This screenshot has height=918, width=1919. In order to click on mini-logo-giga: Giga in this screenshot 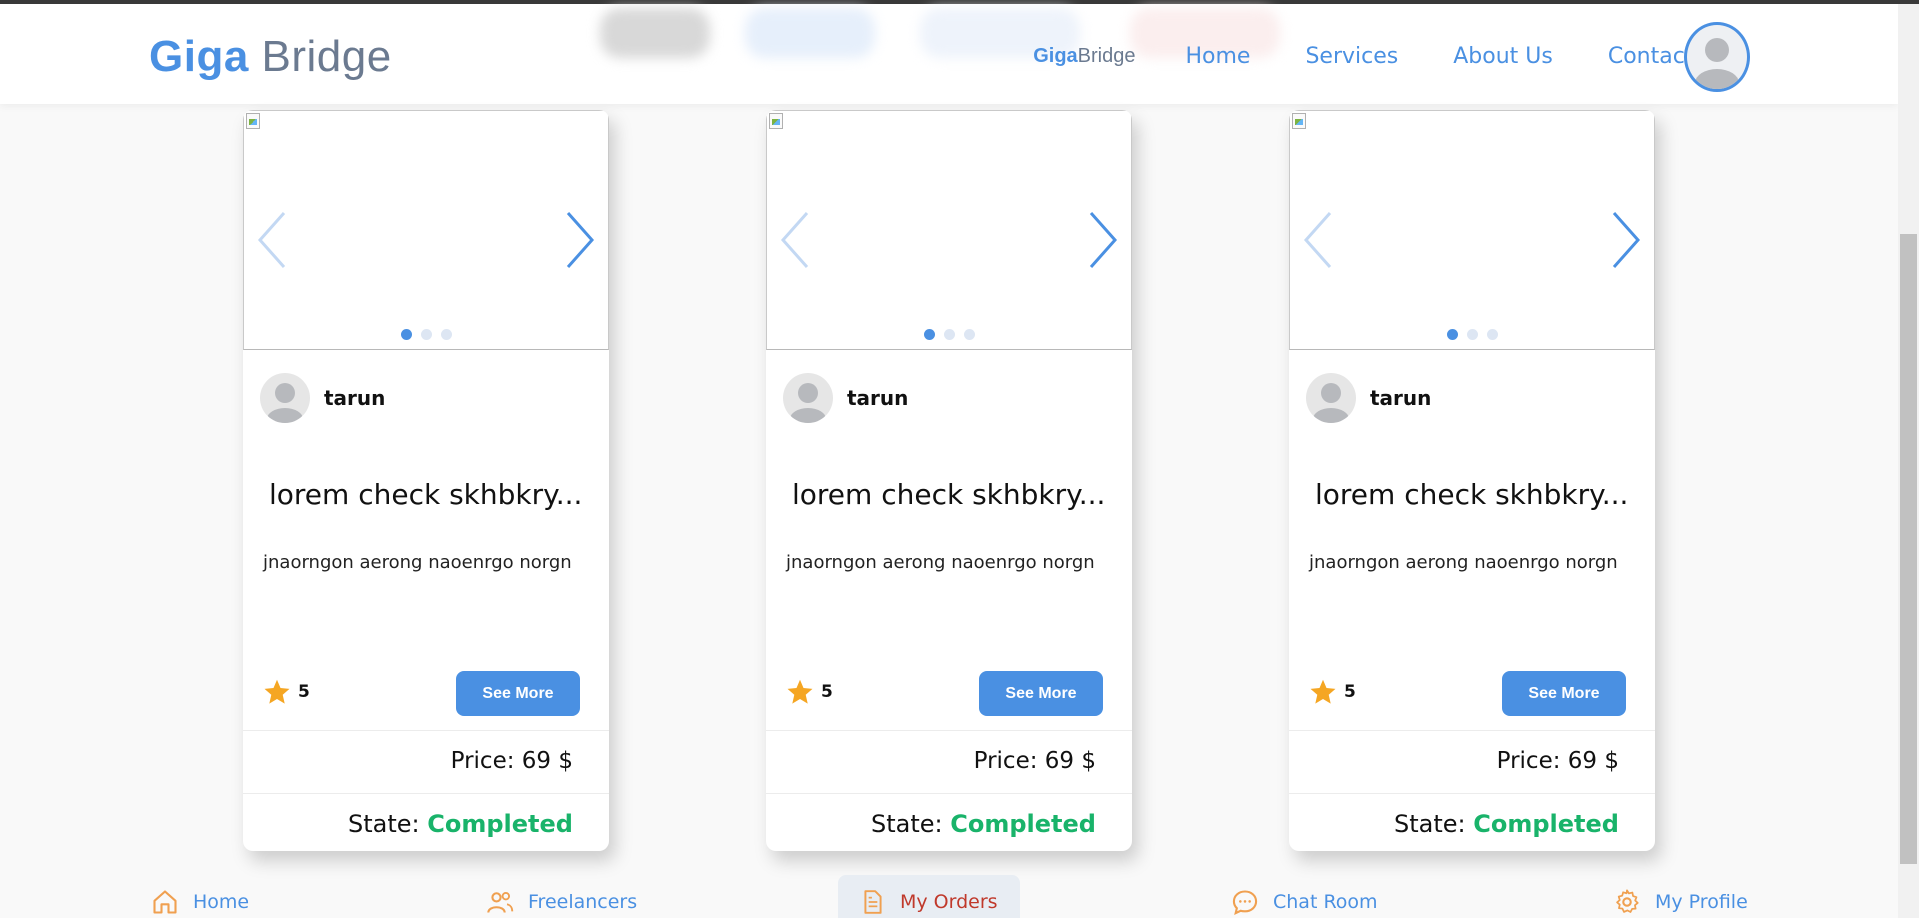, I will do `click(1055, 55)`.